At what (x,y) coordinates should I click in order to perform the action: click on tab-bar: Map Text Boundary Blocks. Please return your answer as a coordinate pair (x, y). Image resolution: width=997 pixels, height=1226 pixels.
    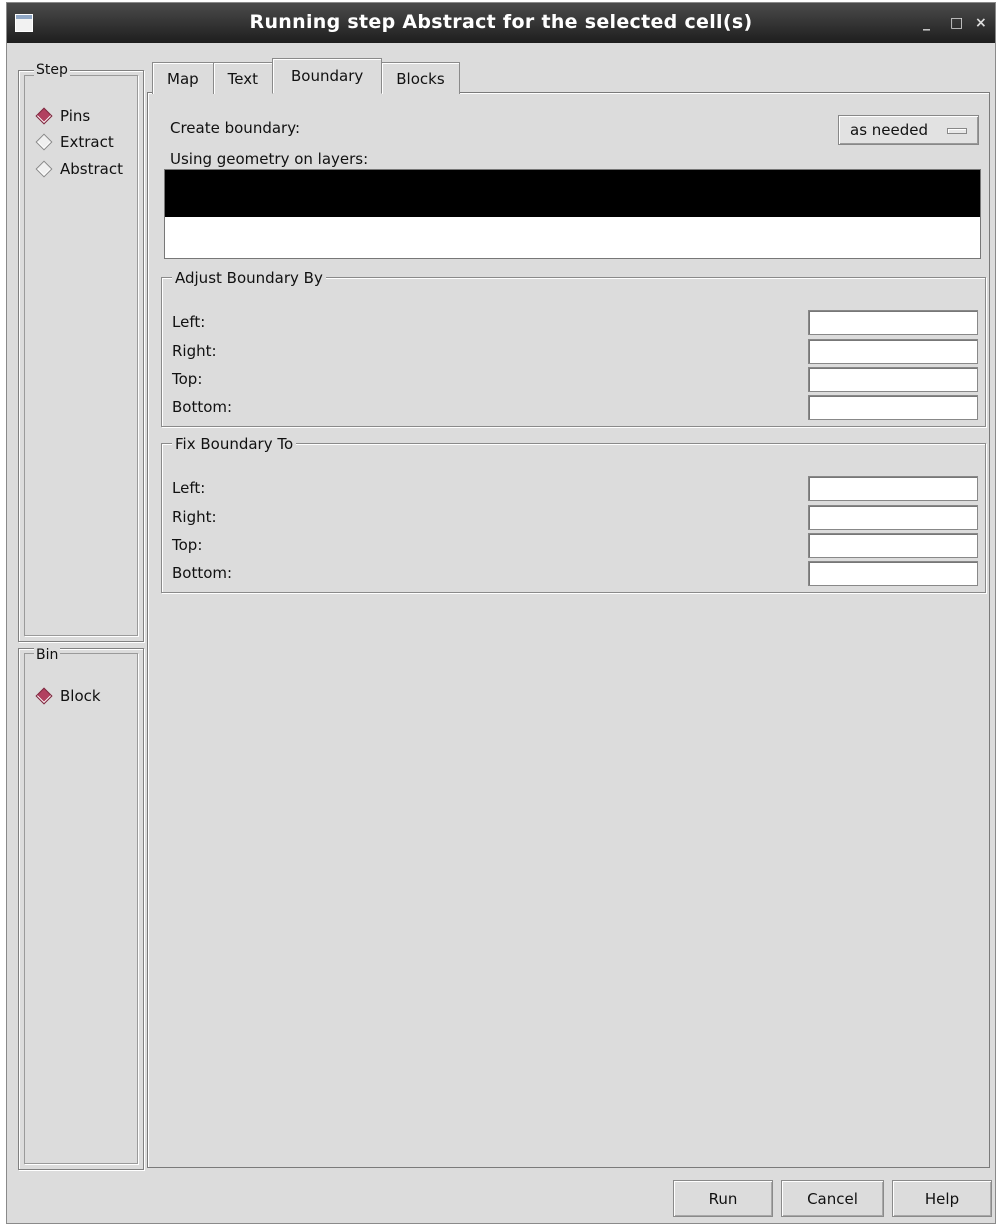
    Looking at the image, I should click on (306, 76).